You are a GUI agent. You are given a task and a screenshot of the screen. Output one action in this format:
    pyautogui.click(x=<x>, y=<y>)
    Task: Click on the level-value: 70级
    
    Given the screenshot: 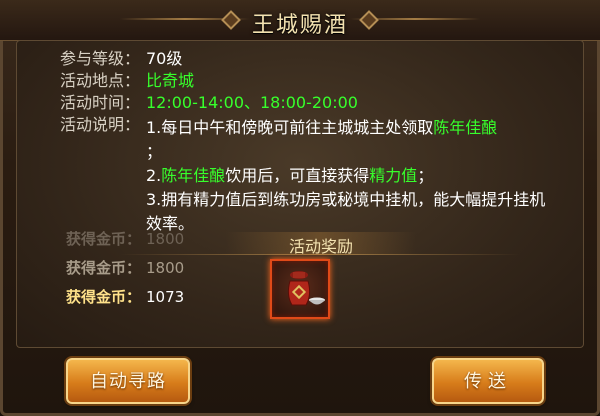 What is the action you would take?
    pyautogui.click(x=164, y=58)
    